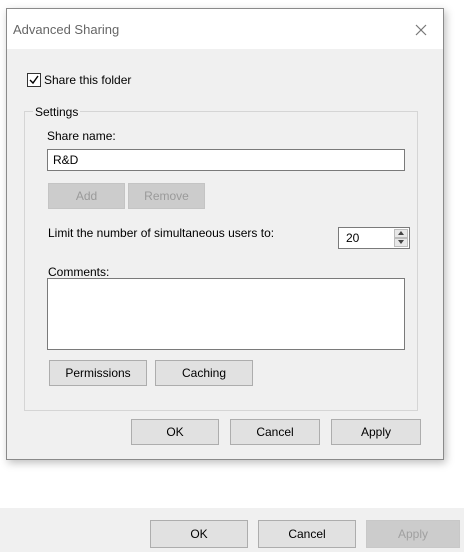 The height and width of the screenshot is (552, 464). Describe the element at coordinates (199, 534) in the screenshot. I see `parent-ok-button: OK` at that location.